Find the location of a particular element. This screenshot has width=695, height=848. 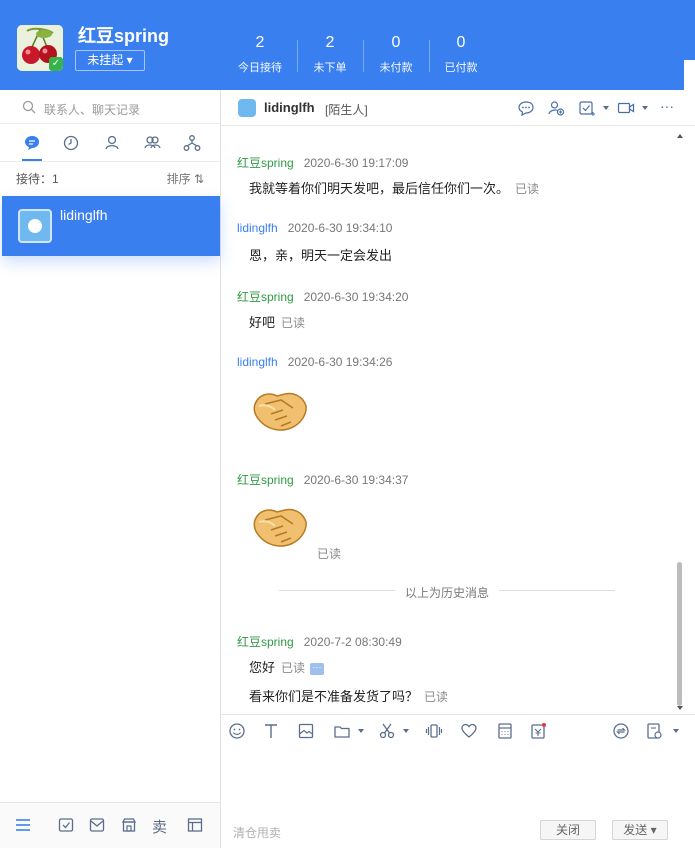

stat-label: 未付款 is located at coordinates (396, 68).